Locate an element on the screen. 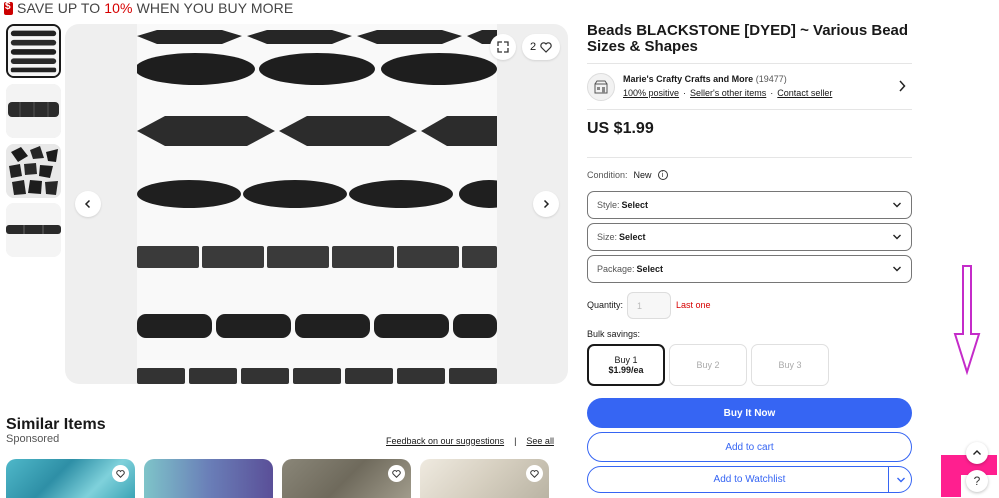 The height and width of the screenshot is (498, 999). style-select: Style: Select is located at coordinates (749, 205).